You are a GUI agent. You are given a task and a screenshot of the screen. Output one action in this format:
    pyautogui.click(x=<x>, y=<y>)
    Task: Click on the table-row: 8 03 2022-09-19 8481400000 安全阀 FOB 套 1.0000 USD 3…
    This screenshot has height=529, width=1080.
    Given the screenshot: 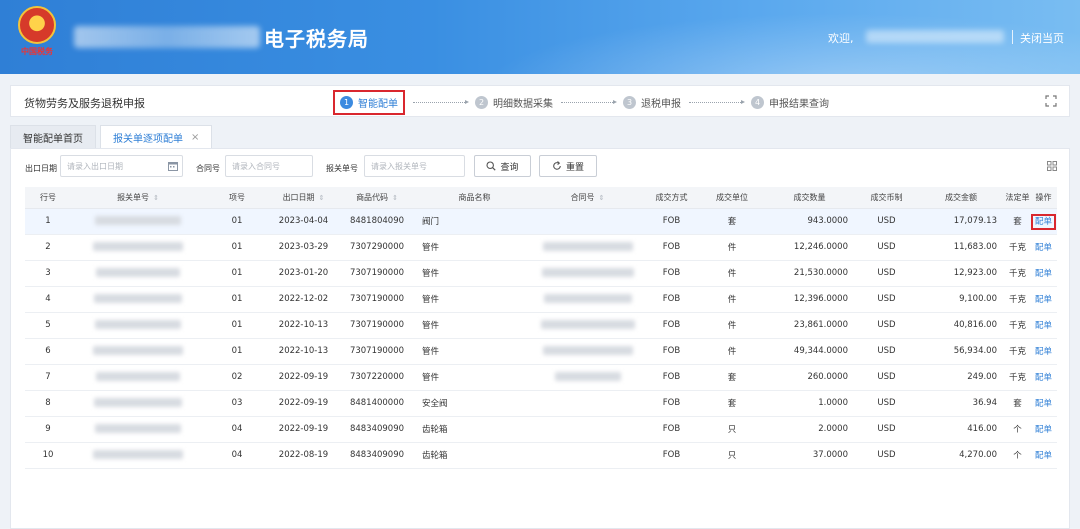 What is the action you would take?
    pyautogui.click(x=541, y=403)
    